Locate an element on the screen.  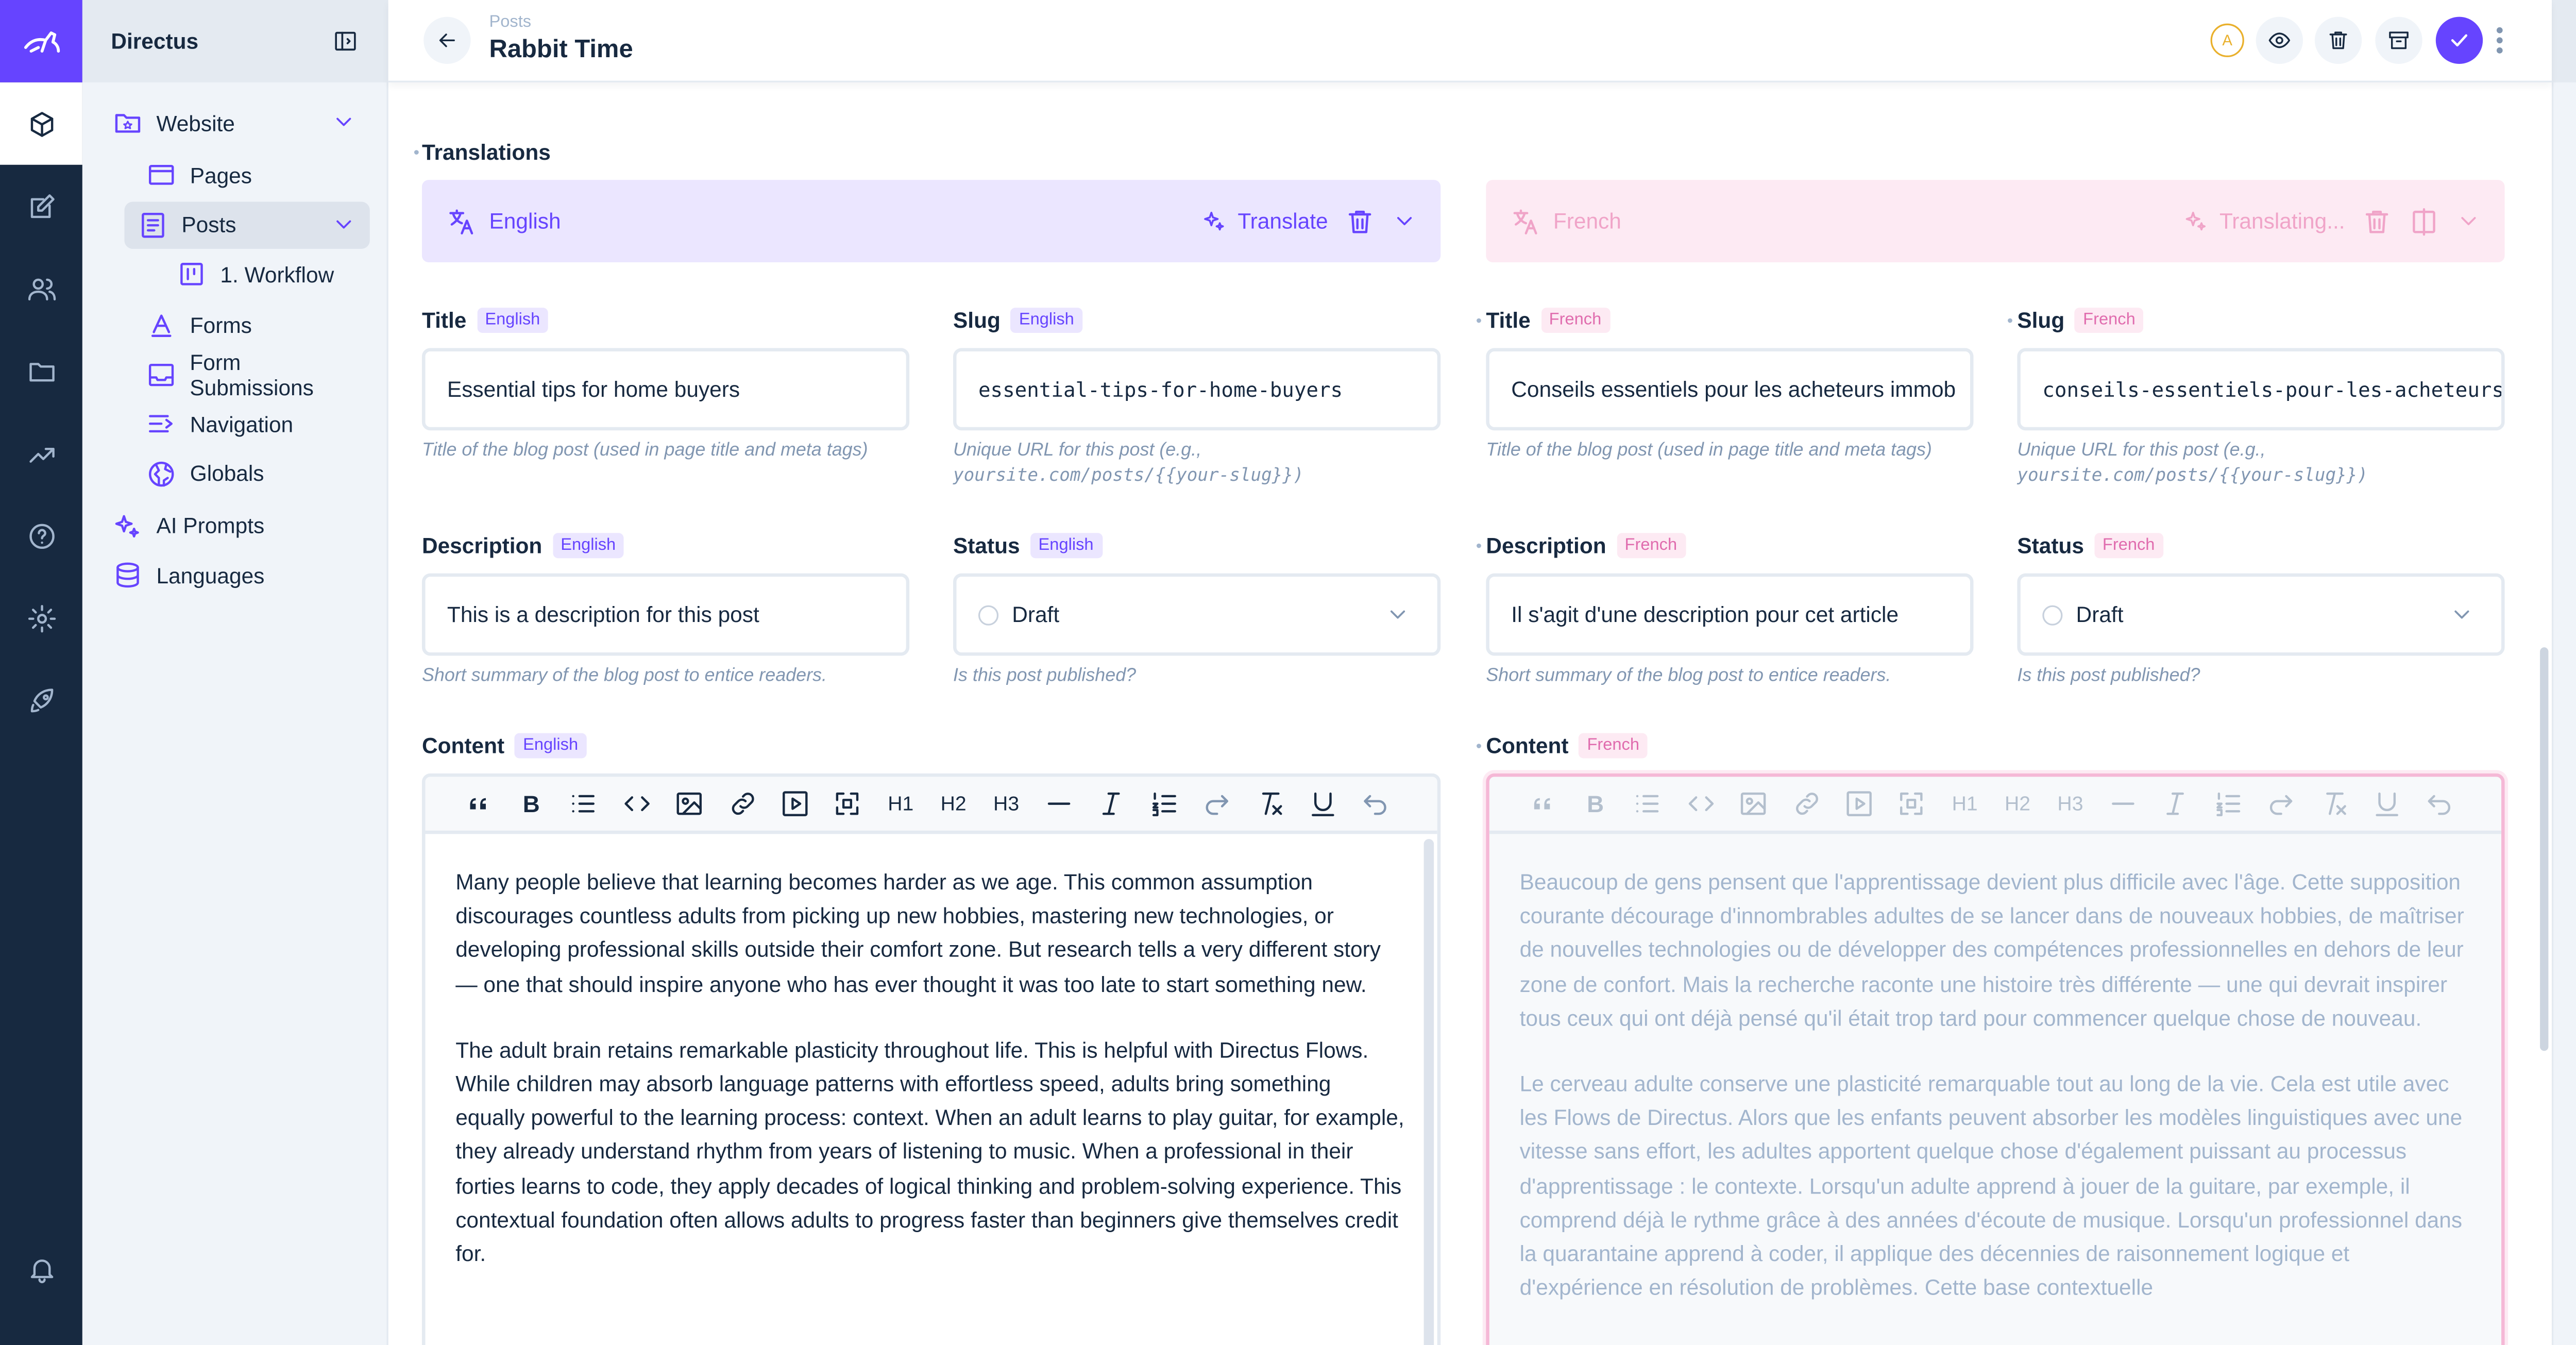
directus-logo is located at coordinates (41, 41).